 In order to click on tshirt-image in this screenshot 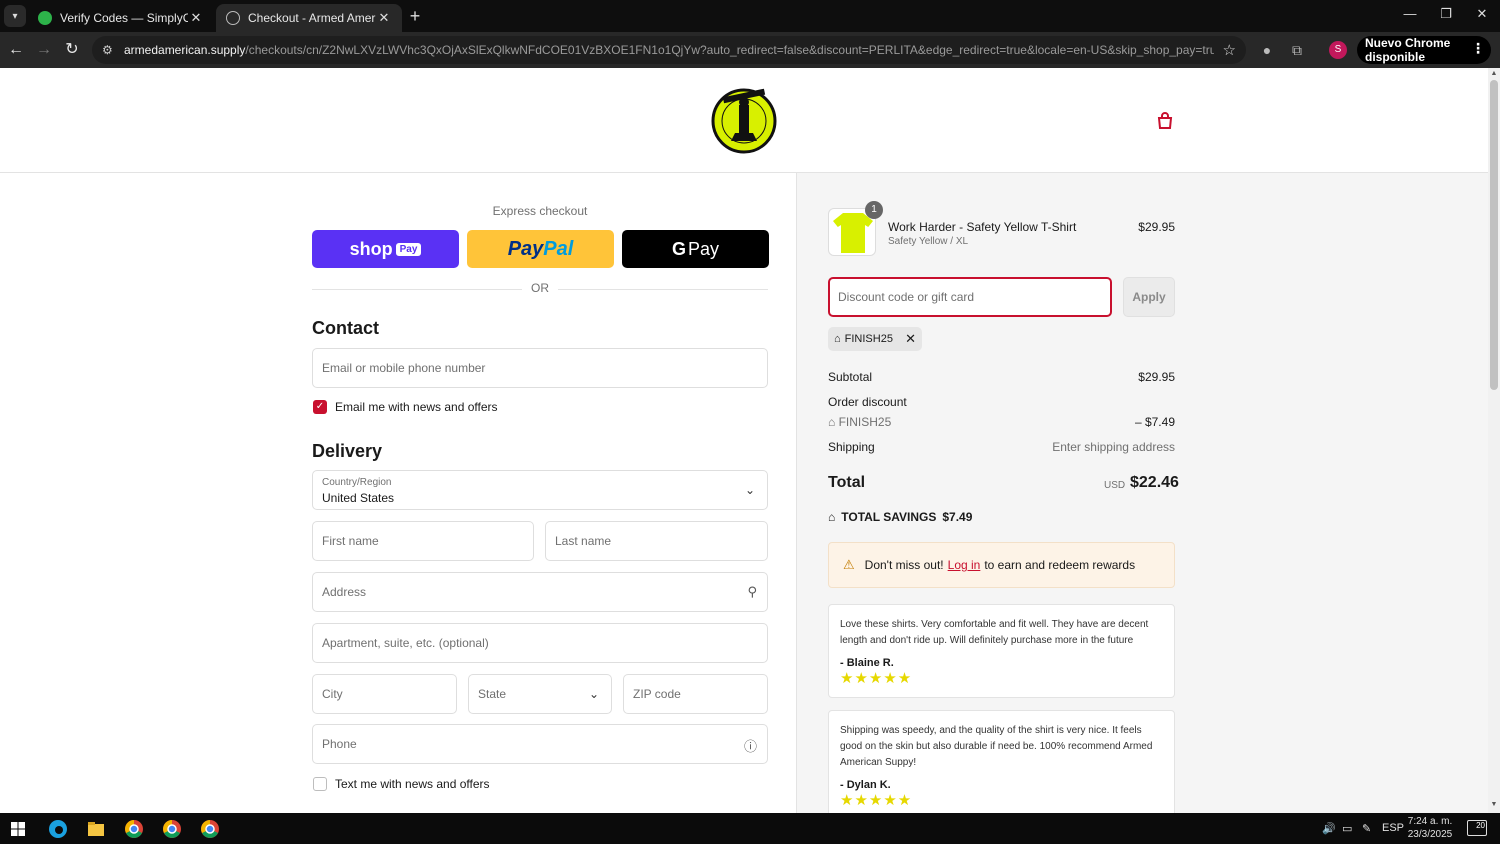, I will do `click(853, 233)`.